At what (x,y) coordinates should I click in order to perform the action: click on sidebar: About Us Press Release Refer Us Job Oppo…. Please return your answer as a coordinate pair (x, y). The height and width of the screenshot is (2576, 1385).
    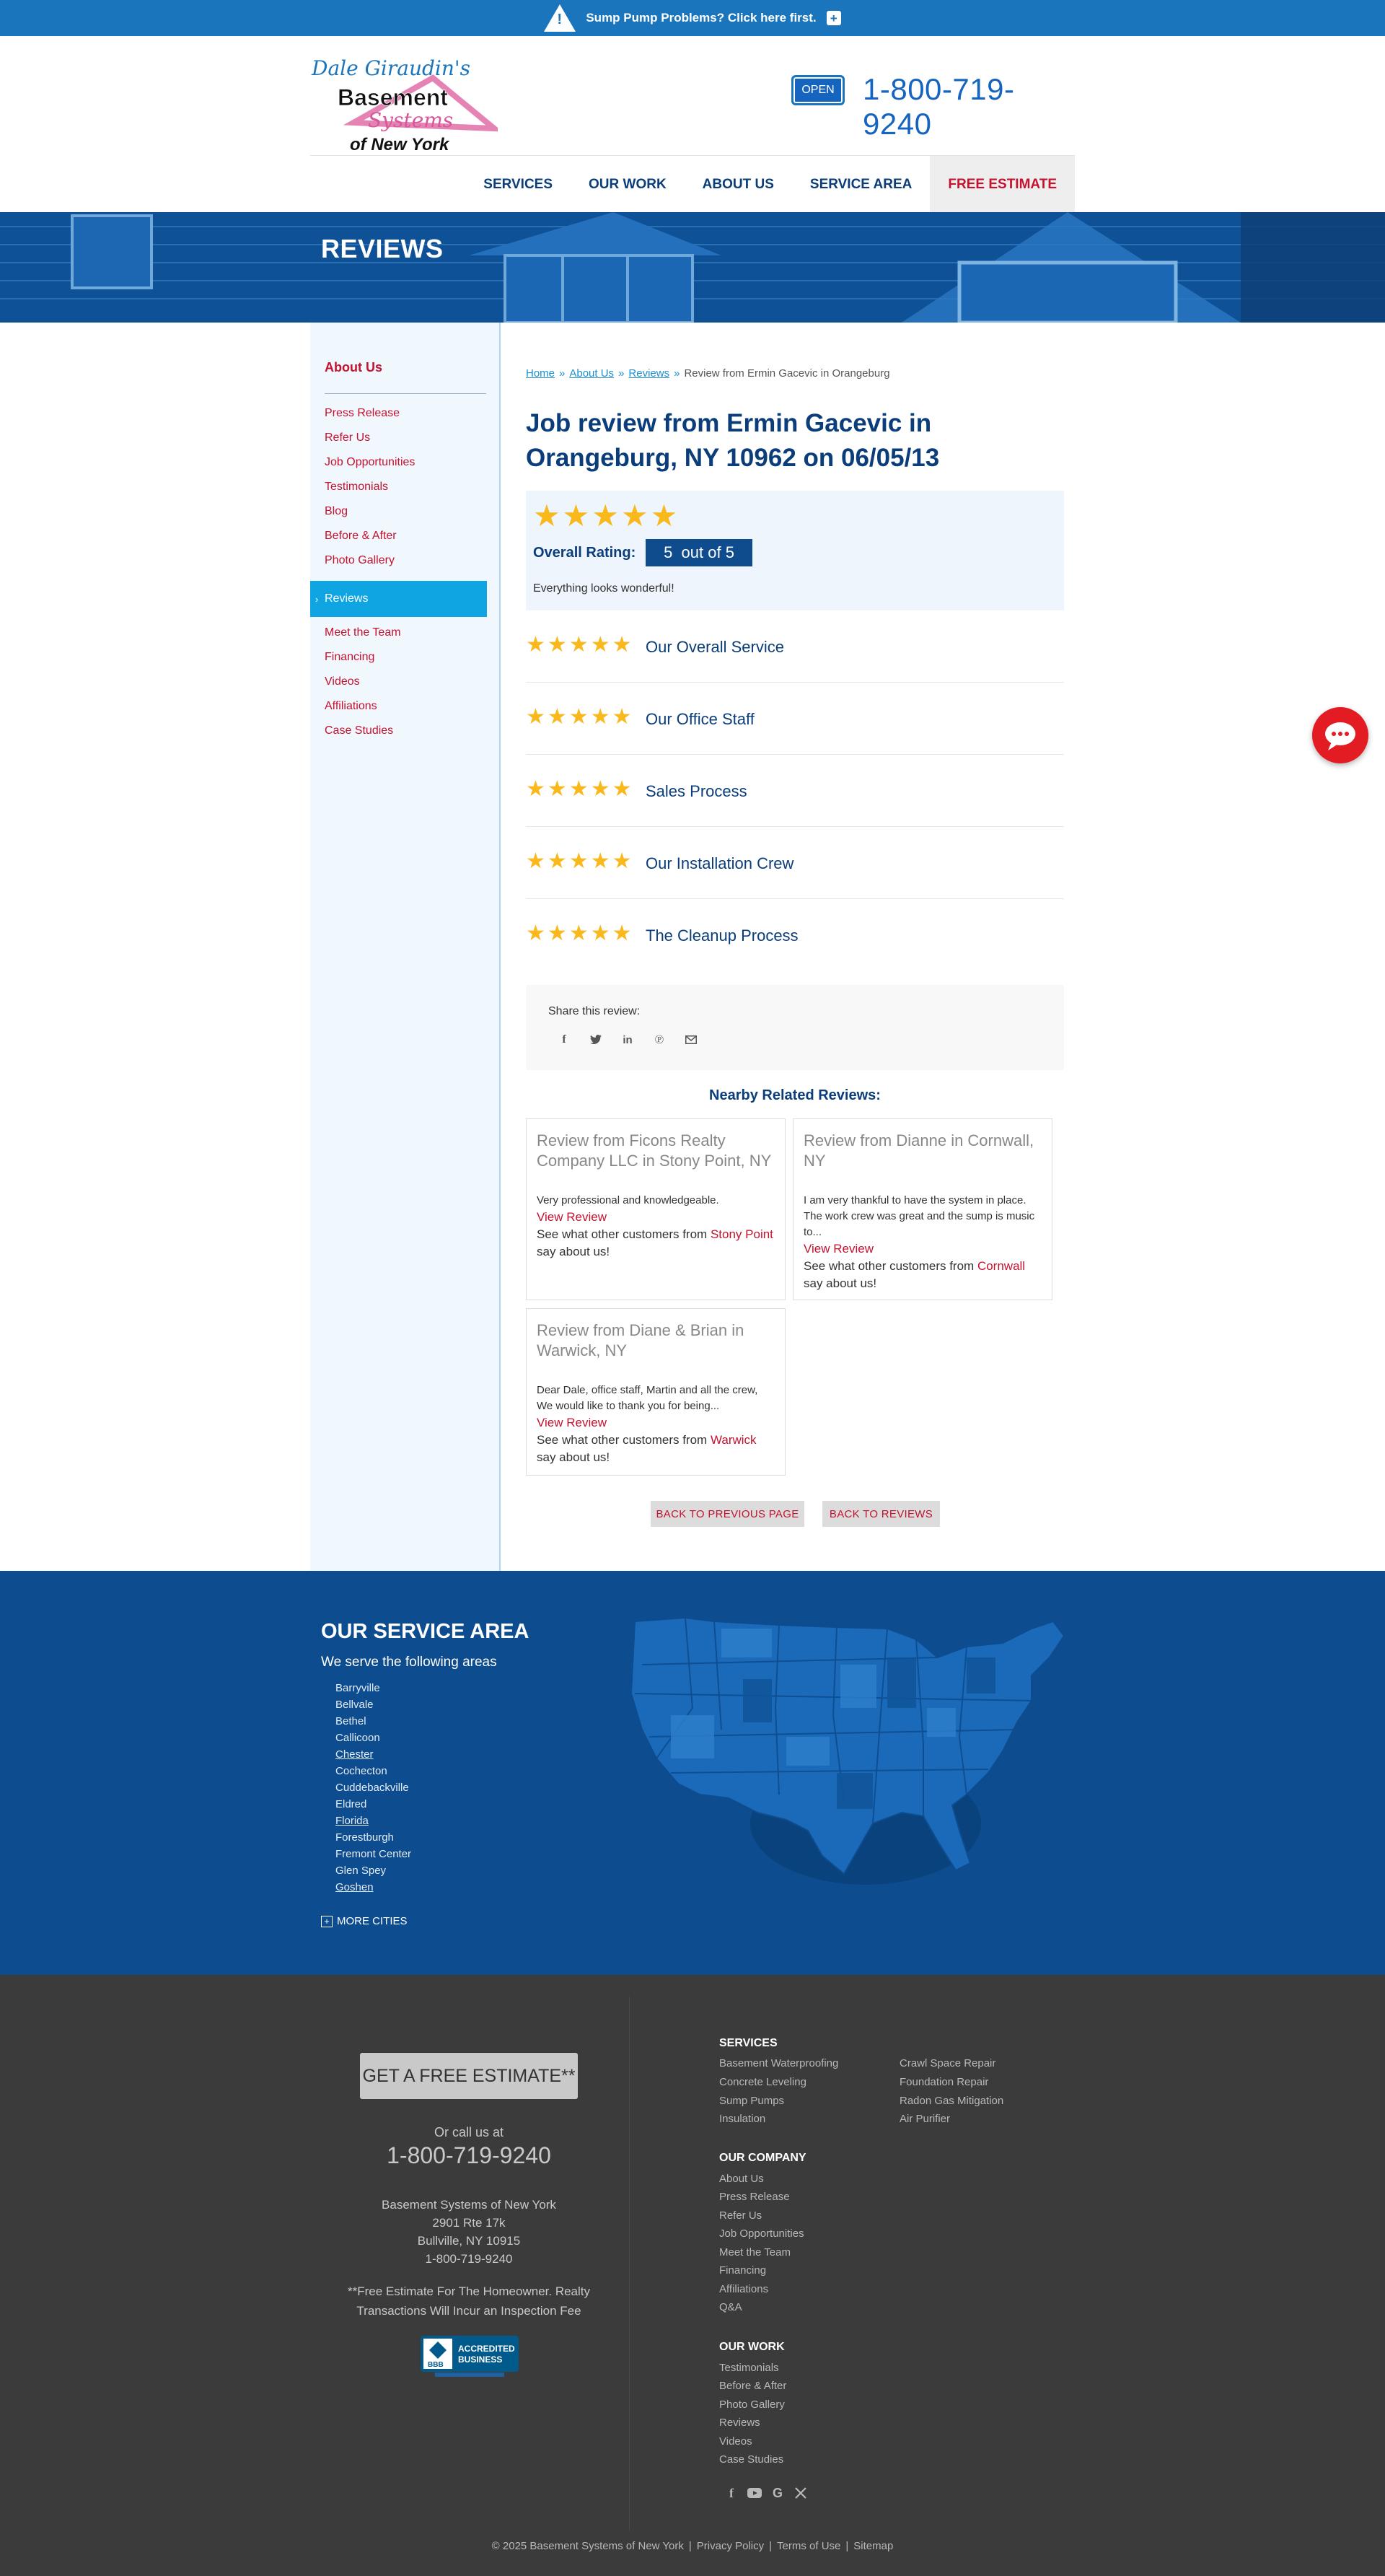
    Looking at the image, I should click on (405, 947).